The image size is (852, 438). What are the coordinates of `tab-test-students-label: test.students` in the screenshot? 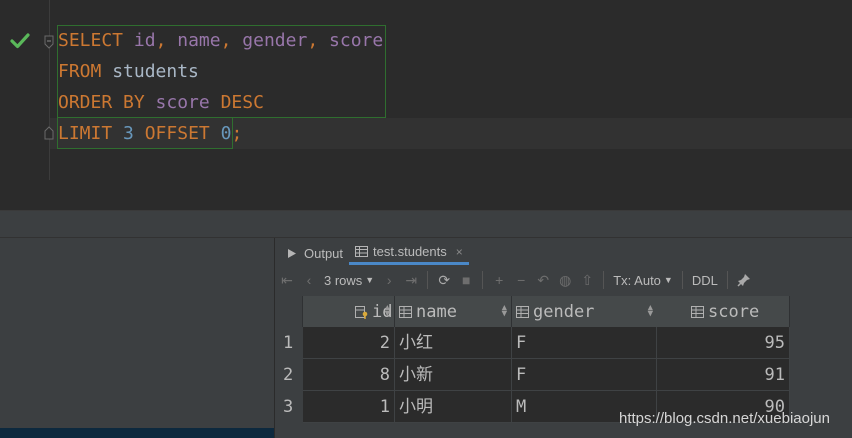 It's located at (410, 251).